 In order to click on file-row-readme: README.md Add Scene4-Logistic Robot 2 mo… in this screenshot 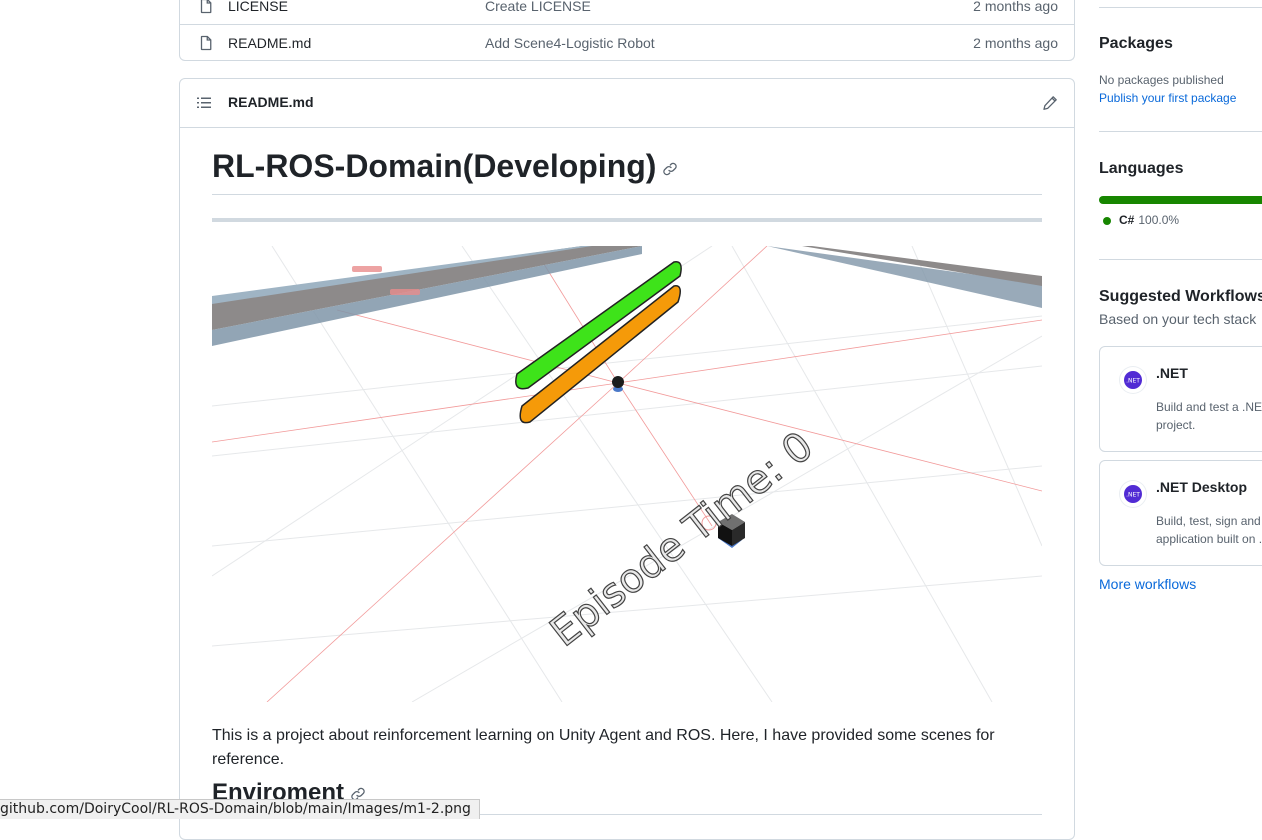, I will do `click(627, 42)`.